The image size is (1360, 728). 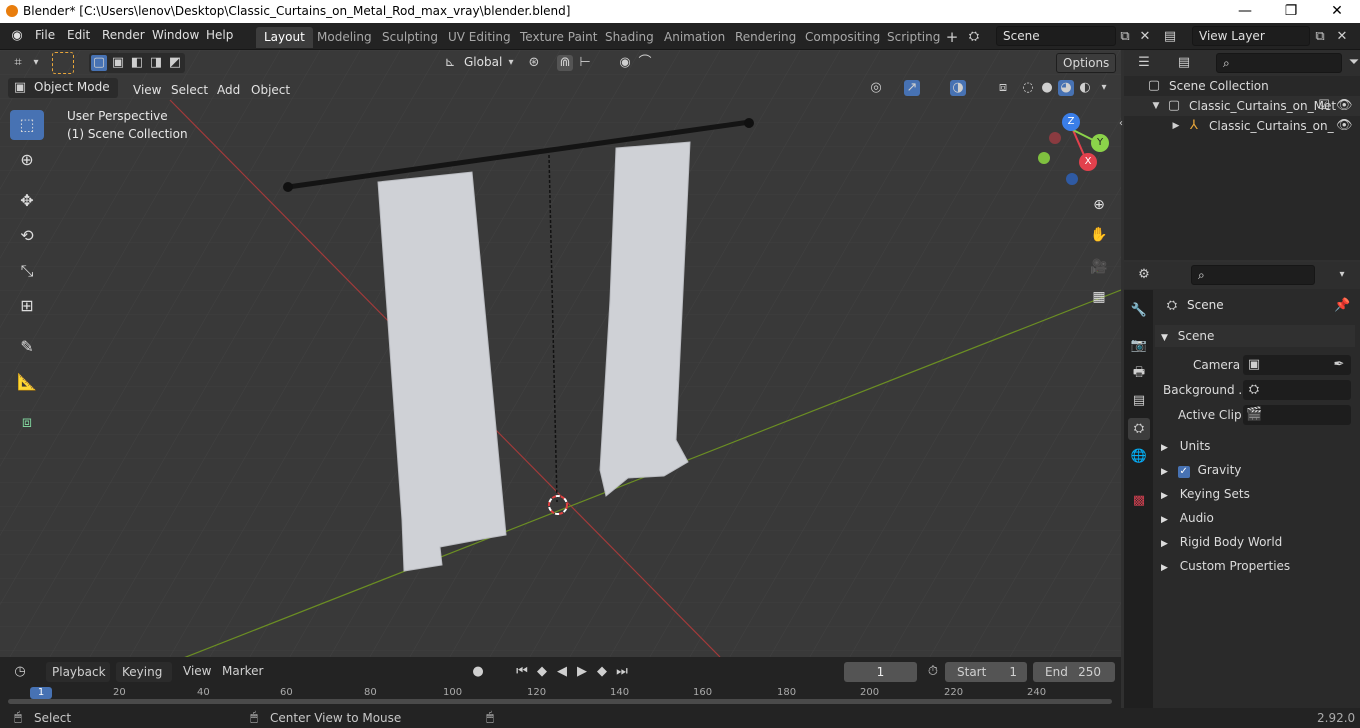 What do you see at coordinates (78, 672) in the screenshot?
I see `playback-menu: Playback` at bounding box center [78, 672].